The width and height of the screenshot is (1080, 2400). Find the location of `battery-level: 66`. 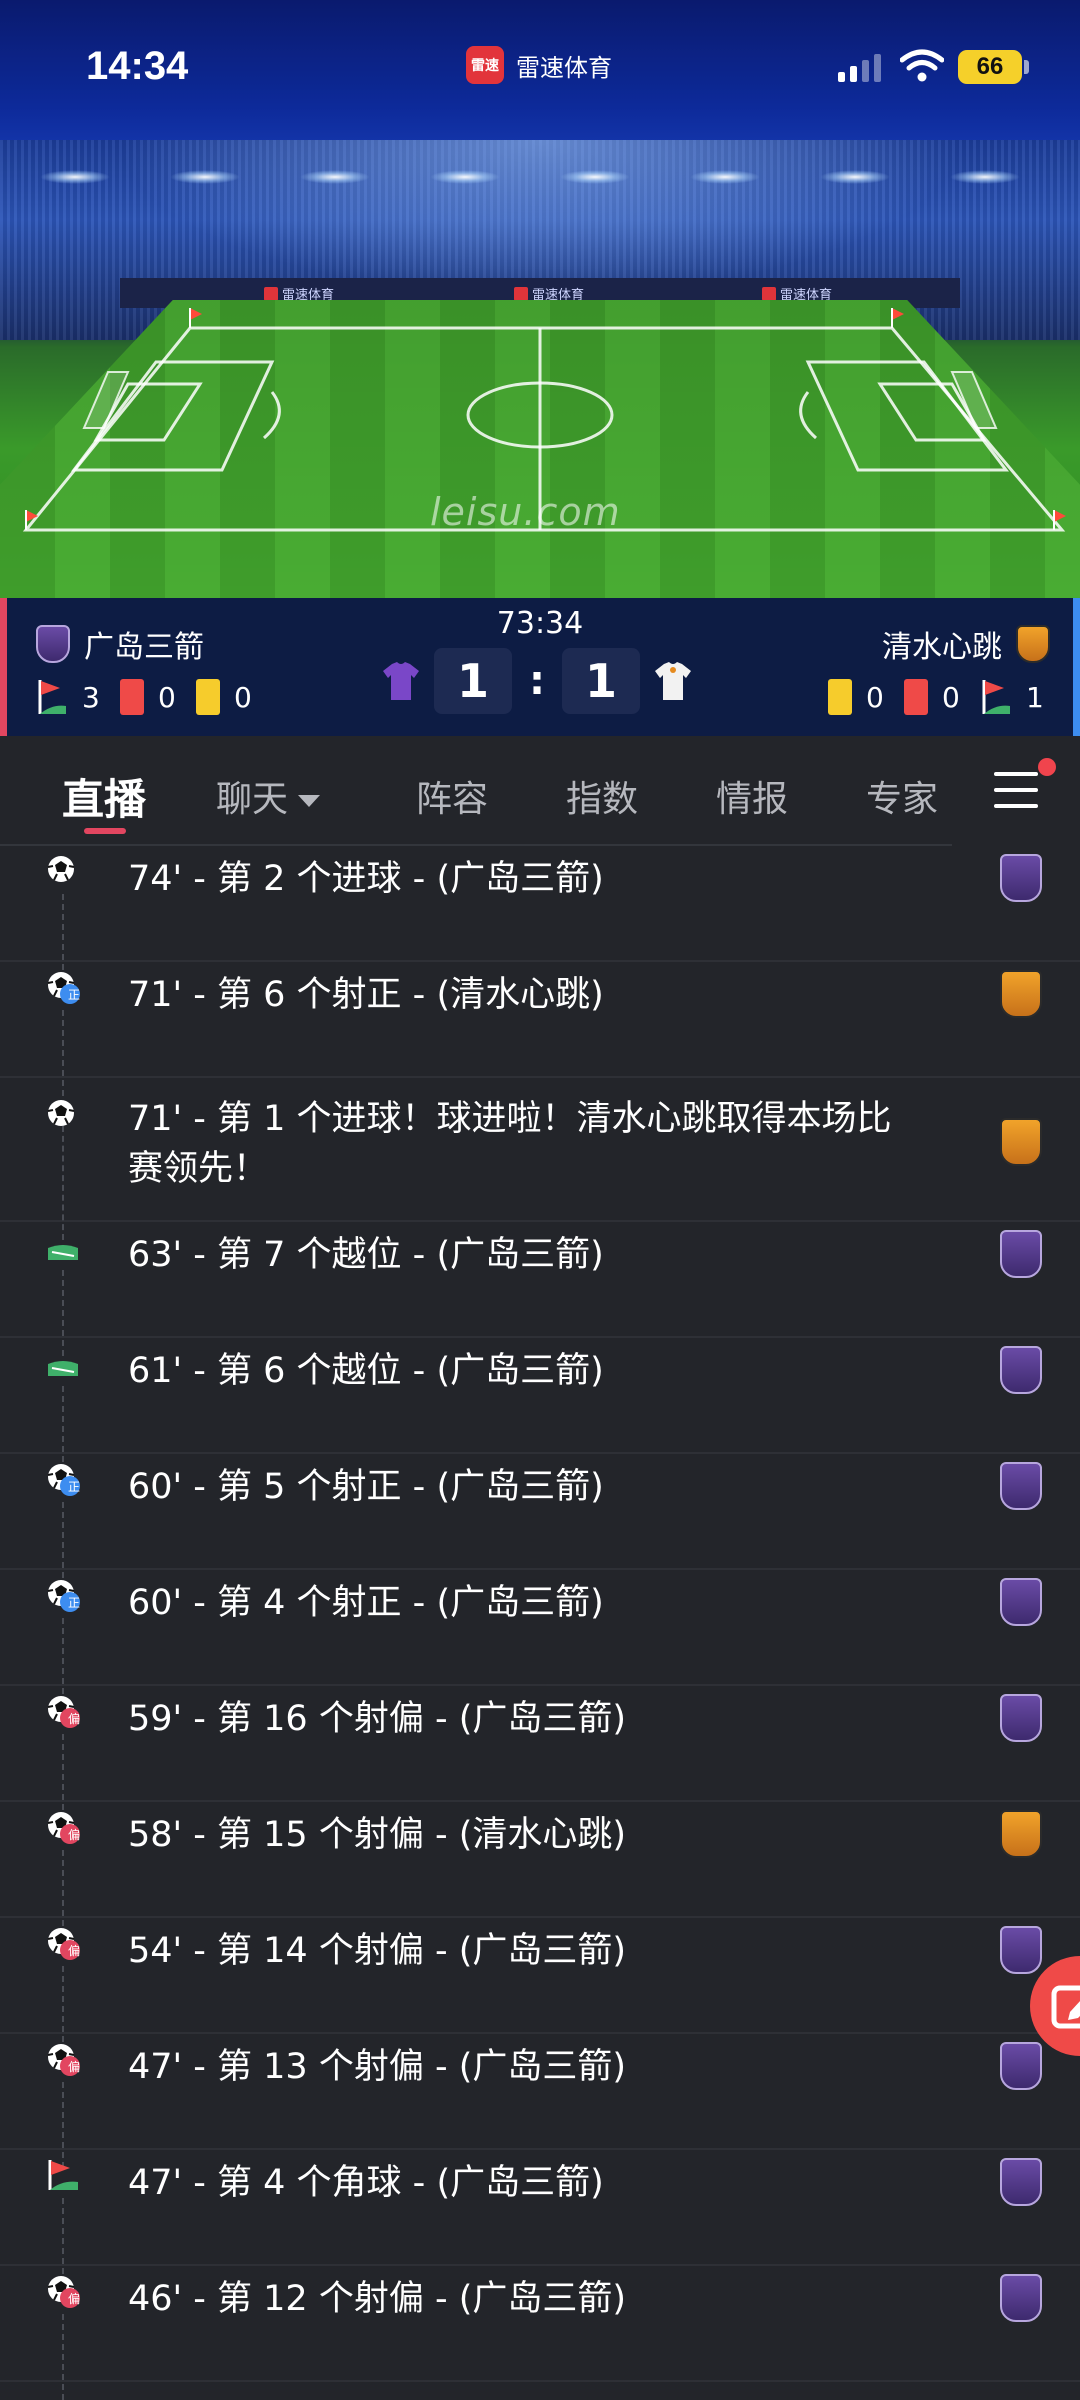

battery-level: 66 is located at coordinates (990, 66).